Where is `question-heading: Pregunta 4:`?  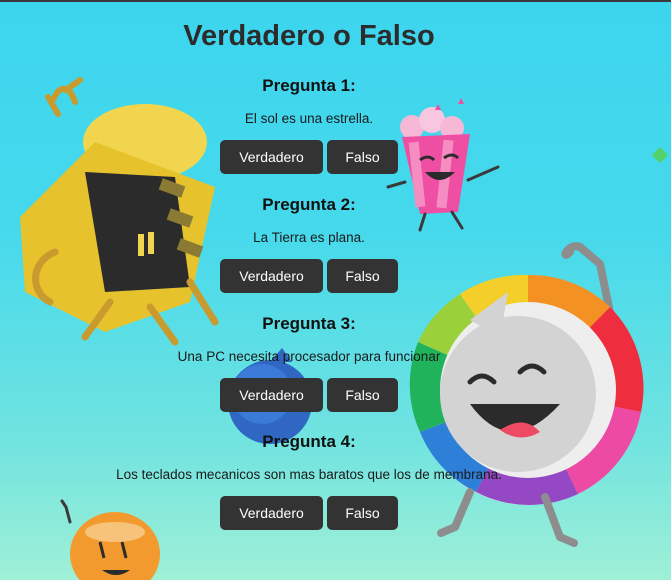 question-heading: Pregunta 4: is located at coordinates (309, 441).